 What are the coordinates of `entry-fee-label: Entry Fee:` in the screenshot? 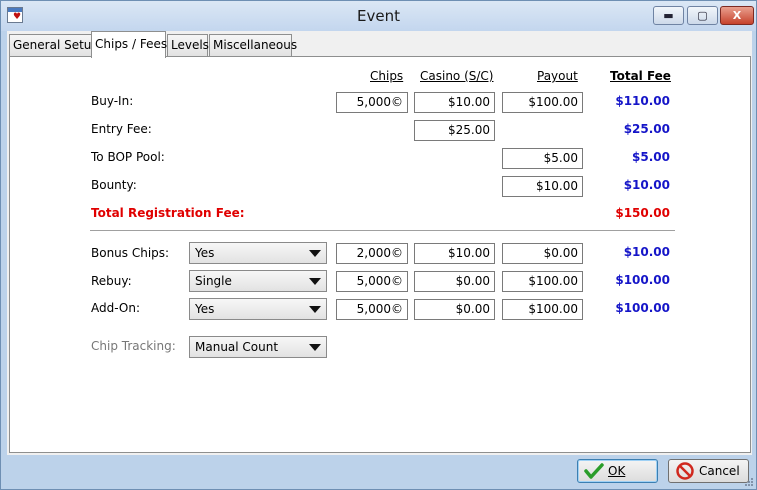 It's located at (121, 129).